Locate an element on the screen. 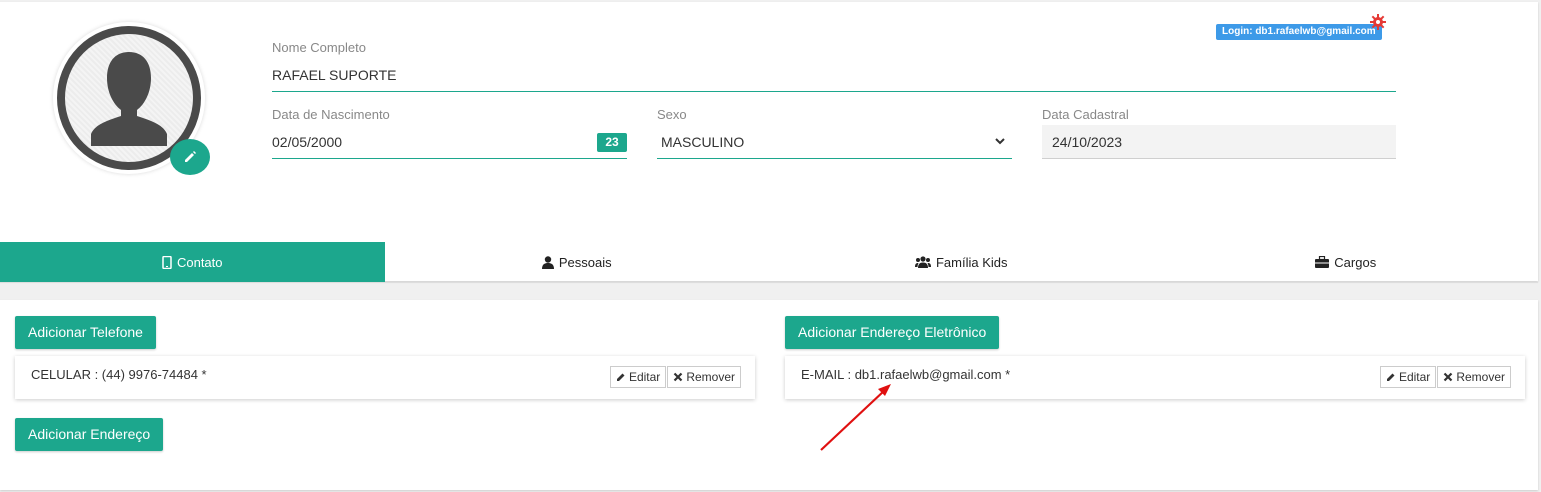 The image size is (1541, 492). add-address-button: Adicionar Endereço is located at coordinates (89, 434).